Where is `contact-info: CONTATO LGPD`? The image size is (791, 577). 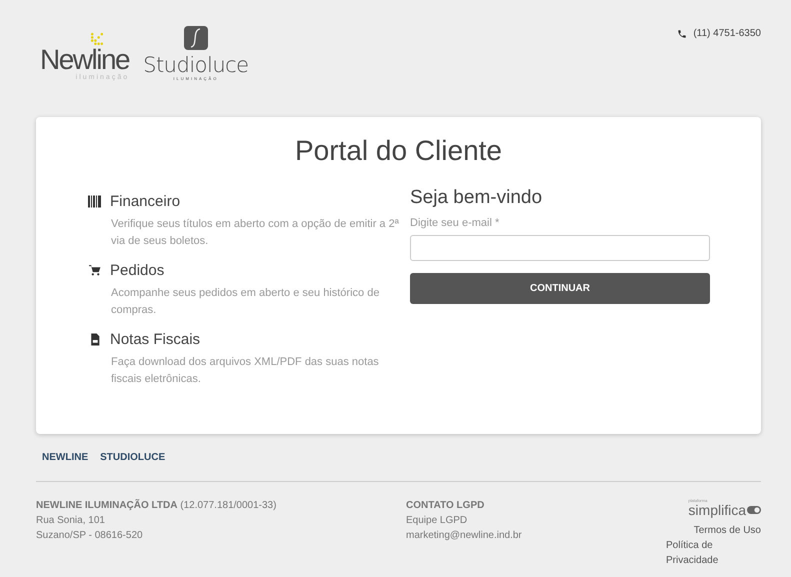
contact-info: CONTATO LGPD is located at coordinates (446, 506).